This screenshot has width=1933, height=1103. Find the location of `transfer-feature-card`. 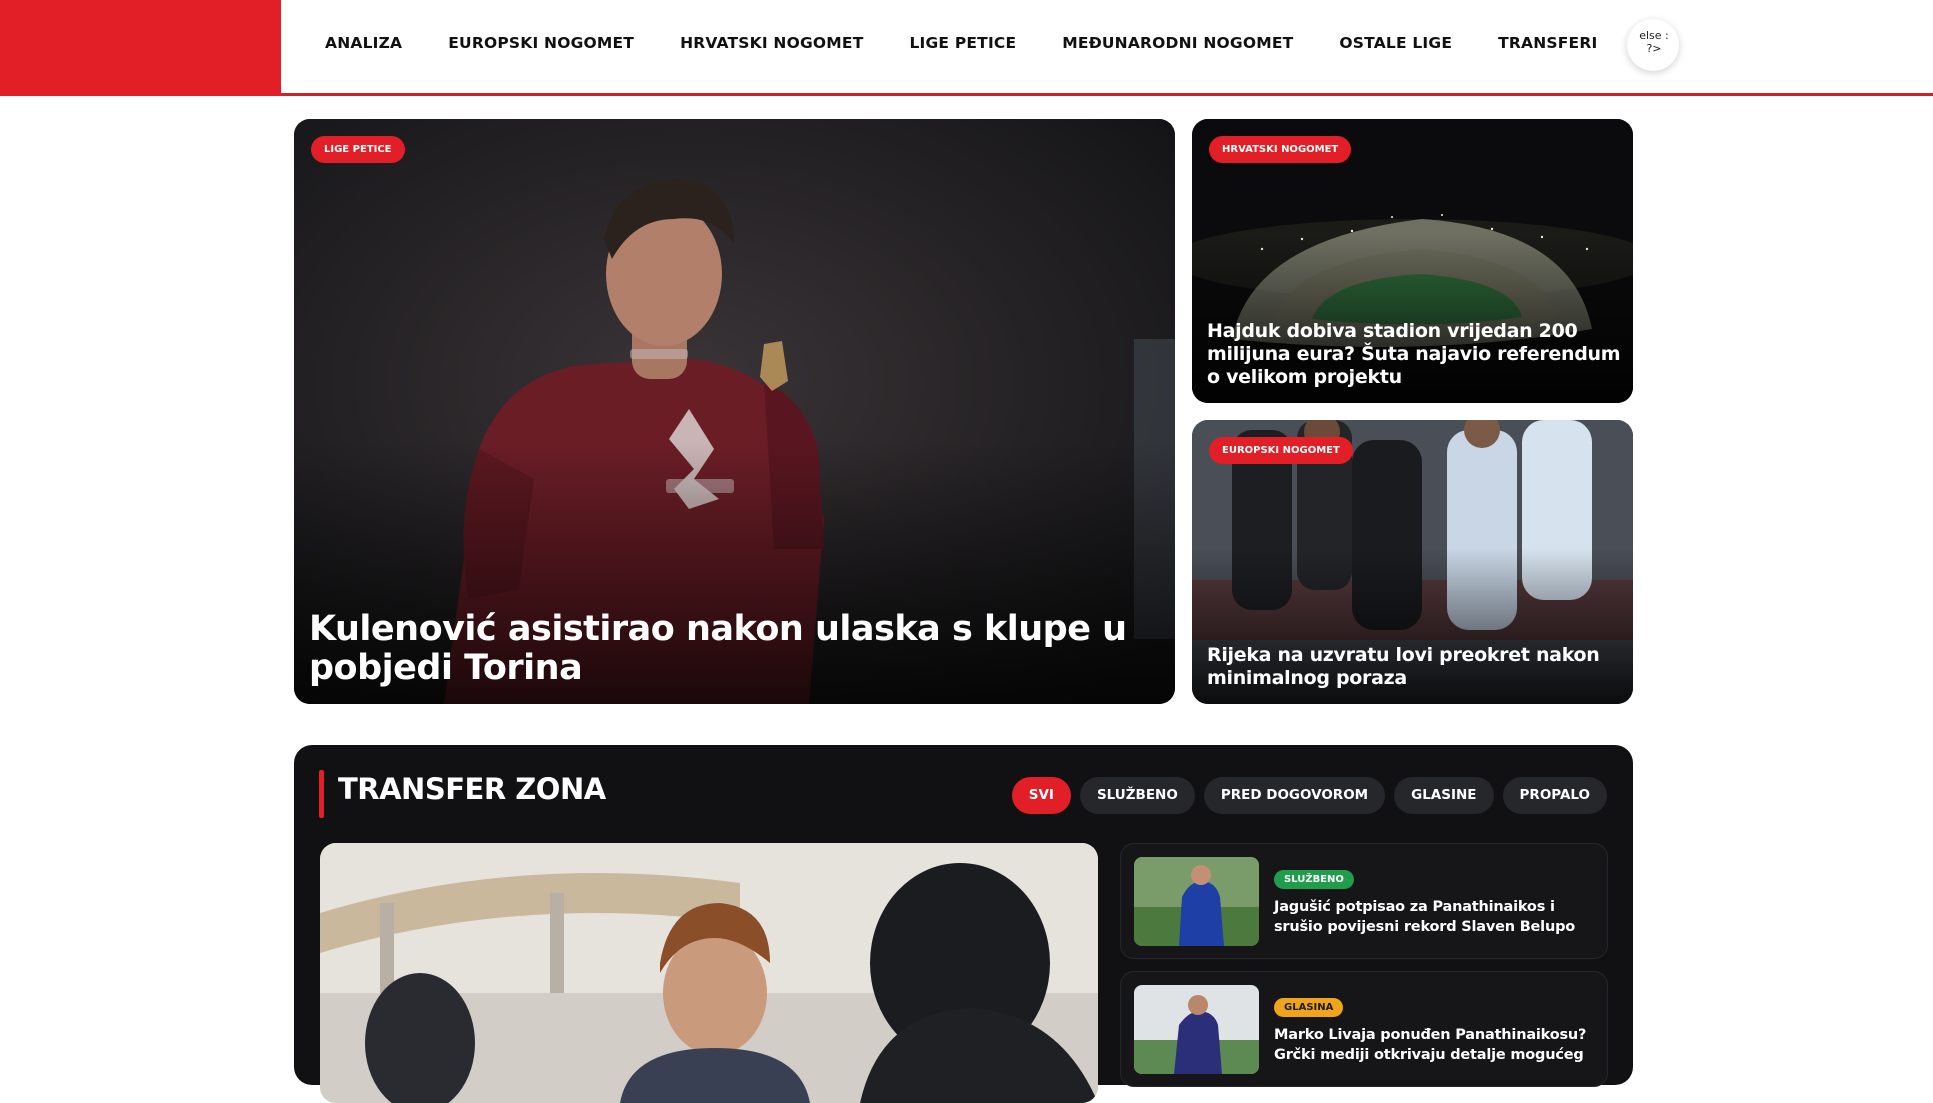

transfer-feature-card is located at coordinates (709, 973).